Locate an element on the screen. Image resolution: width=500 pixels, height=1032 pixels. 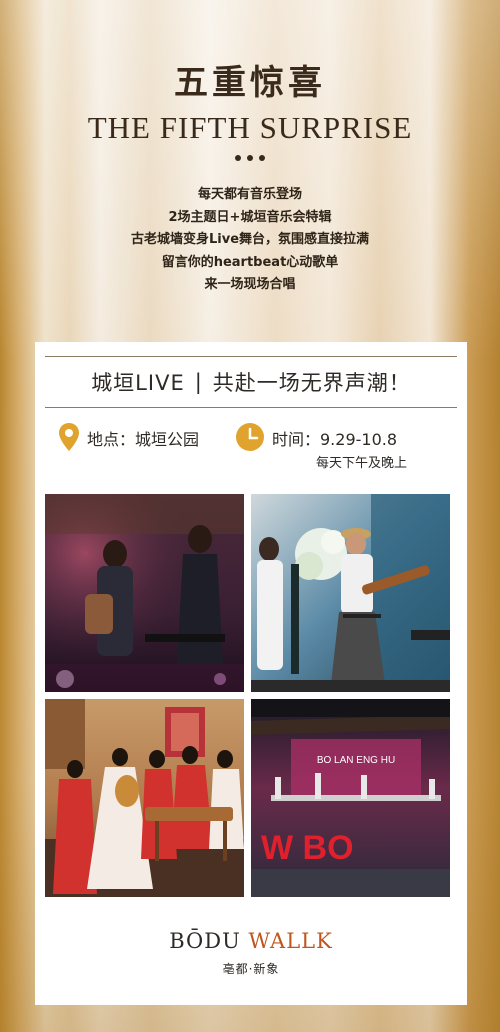
hero-line: 每天都有音乐登场 is located at coordinates (249, 194).